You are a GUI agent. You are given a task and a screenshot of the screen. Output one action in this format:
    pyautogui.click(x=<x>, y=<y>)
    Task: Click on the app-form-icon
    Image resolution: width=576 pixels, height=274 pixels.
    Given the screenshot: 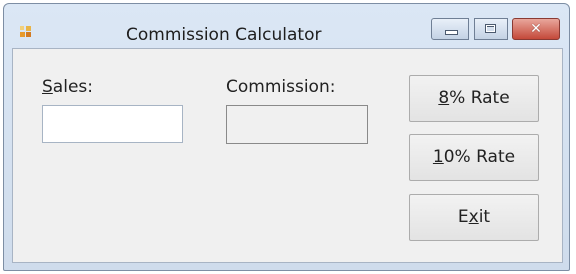 What is the action you would take?
    pyautogui.click(x=27, y=32)
    